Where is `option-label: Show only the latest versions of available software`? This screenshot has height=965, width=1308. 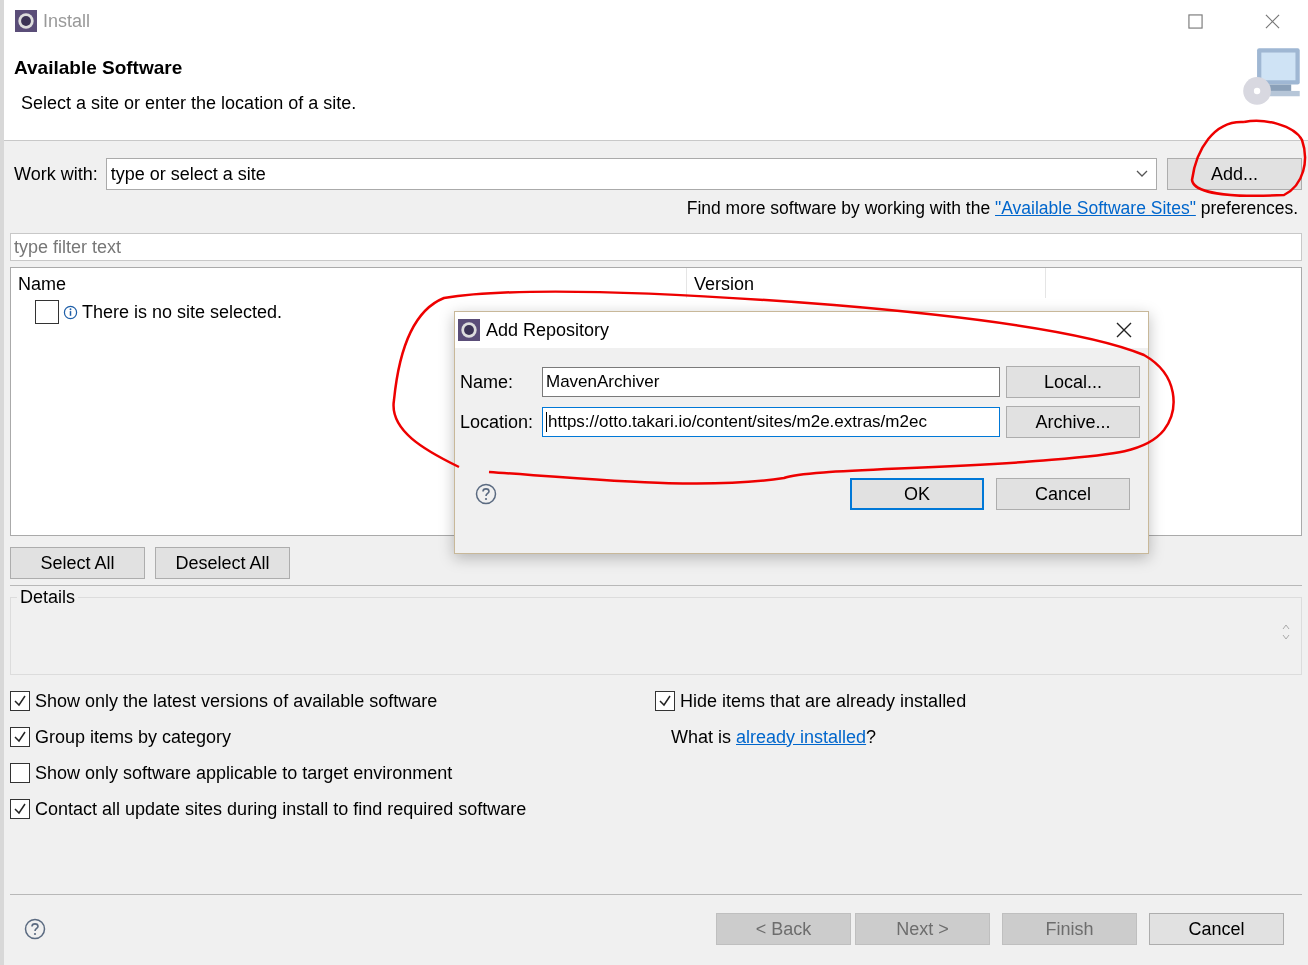
option-label: Show only the latest versions of available software is located at coordinates (236, 701).